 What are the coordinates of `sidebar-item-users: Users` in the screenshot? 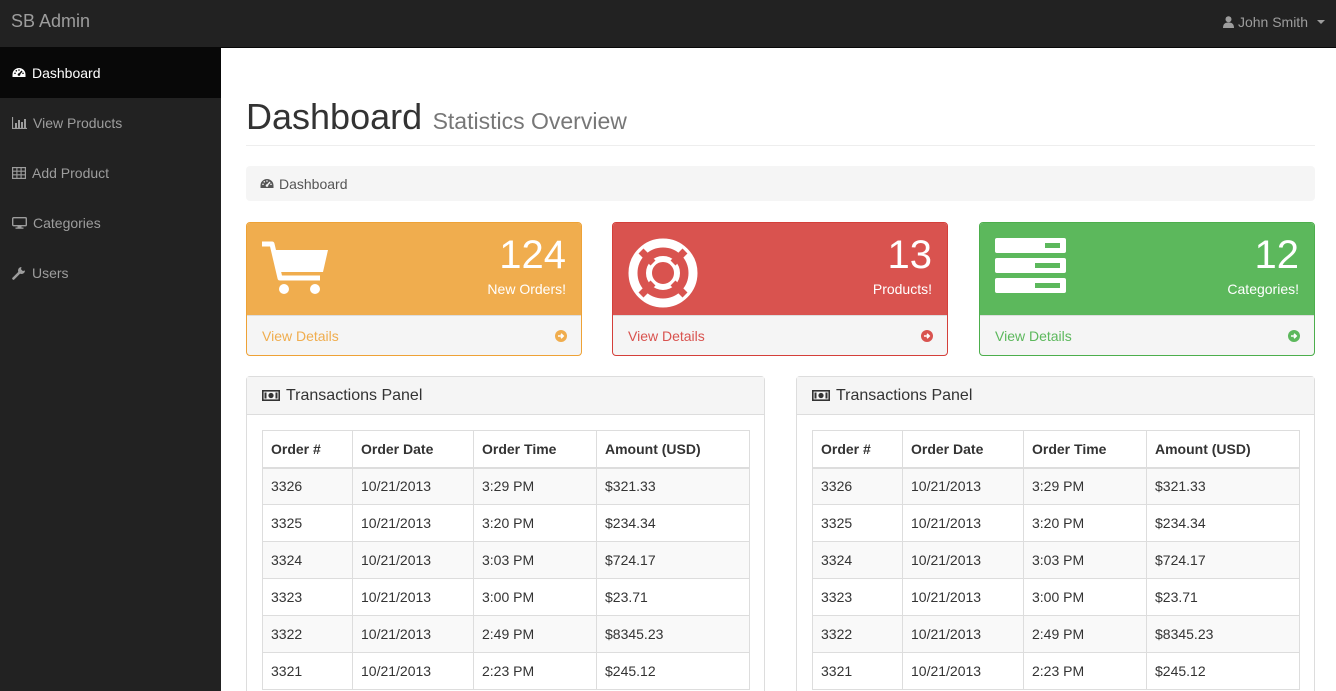 It's located at (110, 273).